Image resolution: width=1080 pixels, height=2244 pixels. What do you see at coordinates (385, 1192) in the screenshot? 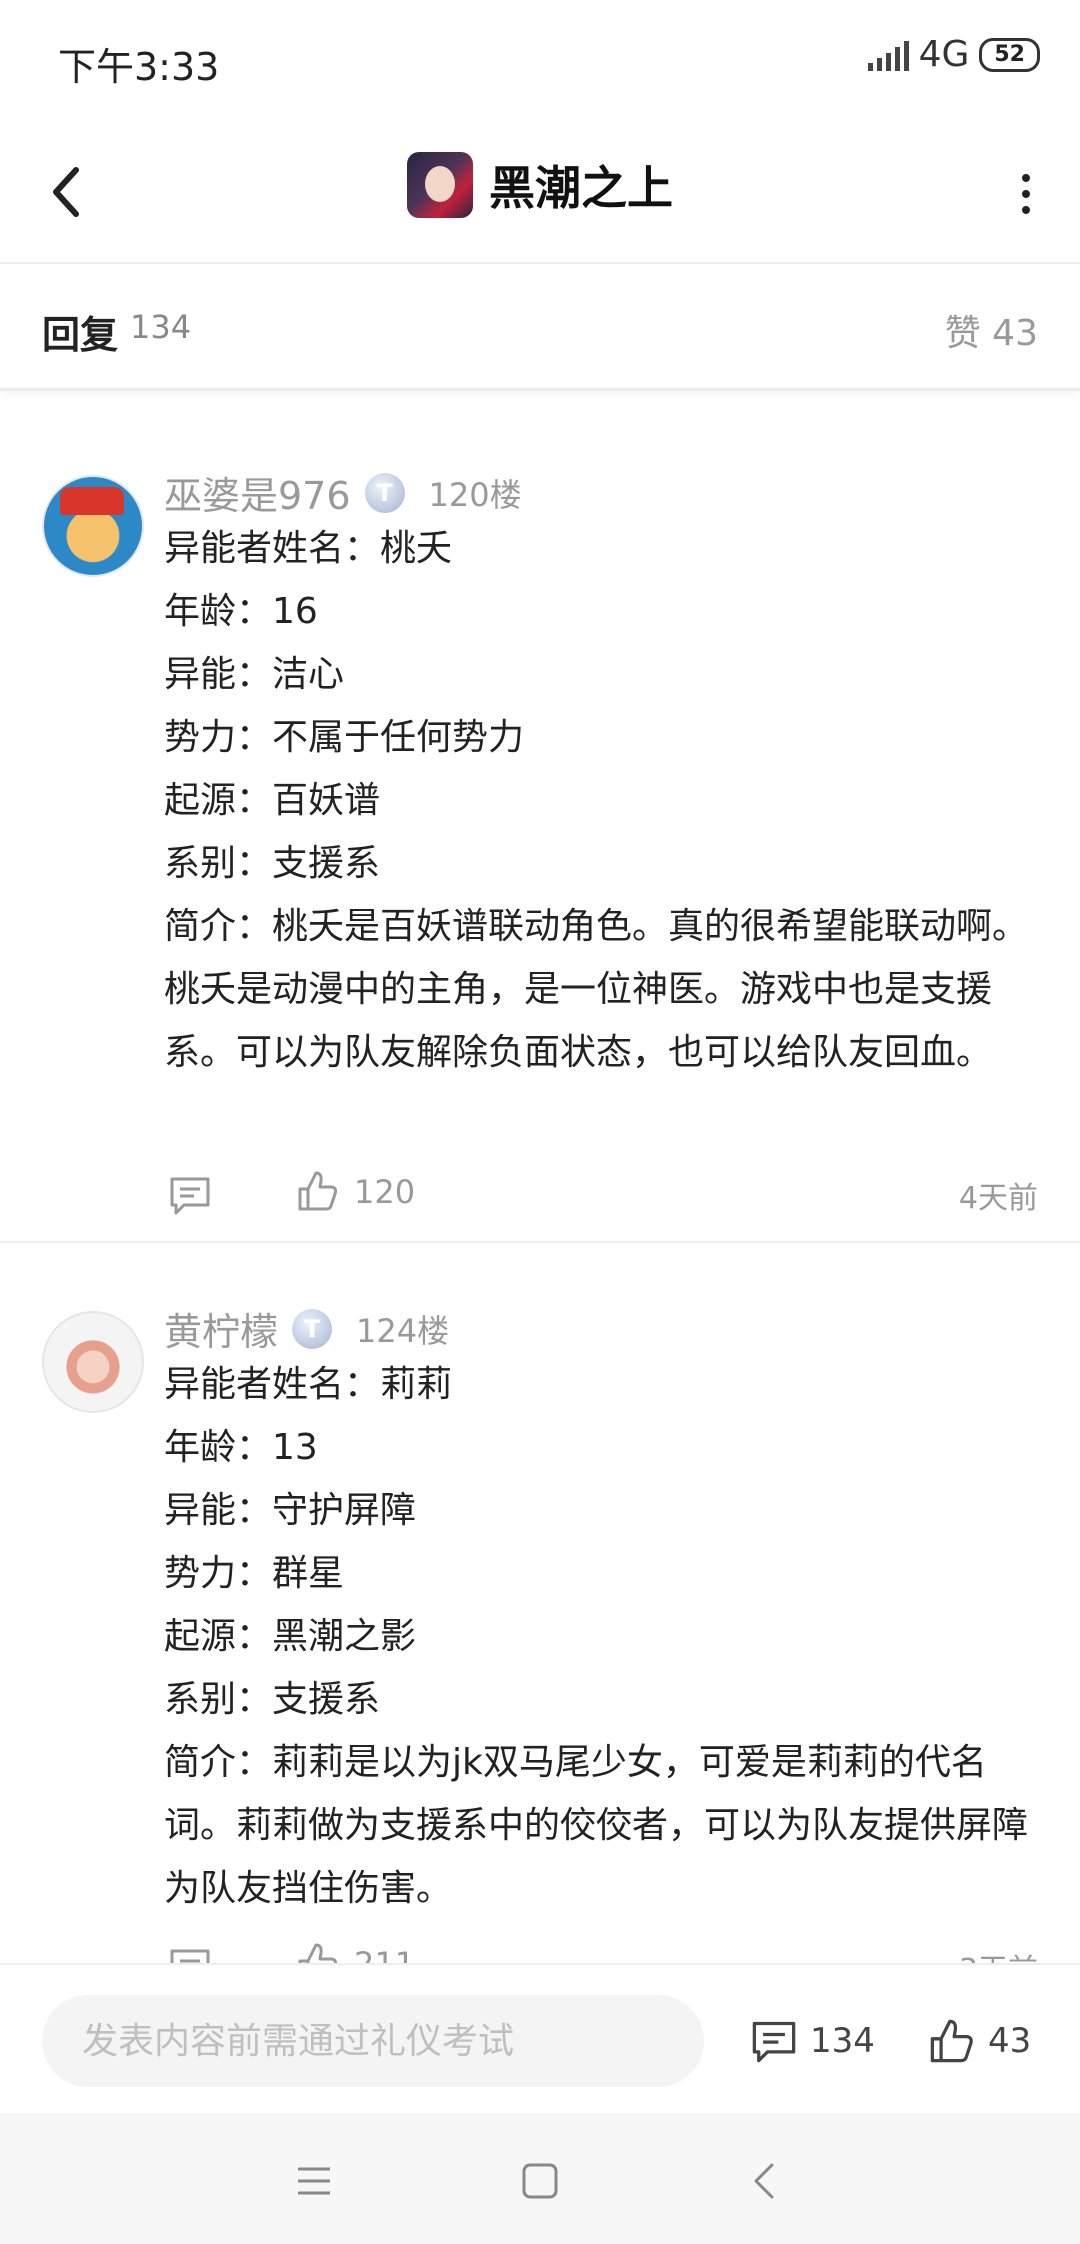
I see `like-count: 120` at bounding box center [385, 1192].